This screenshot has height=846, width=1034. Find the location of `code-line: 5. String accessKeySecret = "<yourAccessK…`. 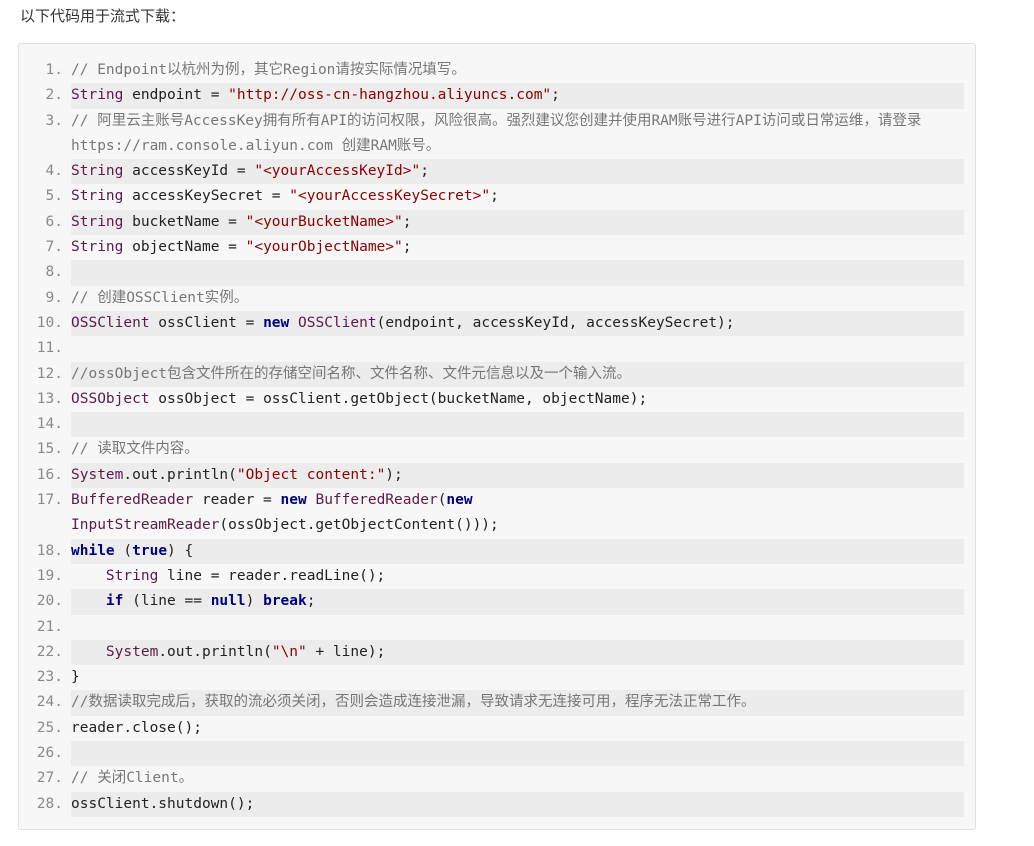

code-line: 5. String accessKeySecret = "<yourAccessK… is located at coordinates (497, 196).